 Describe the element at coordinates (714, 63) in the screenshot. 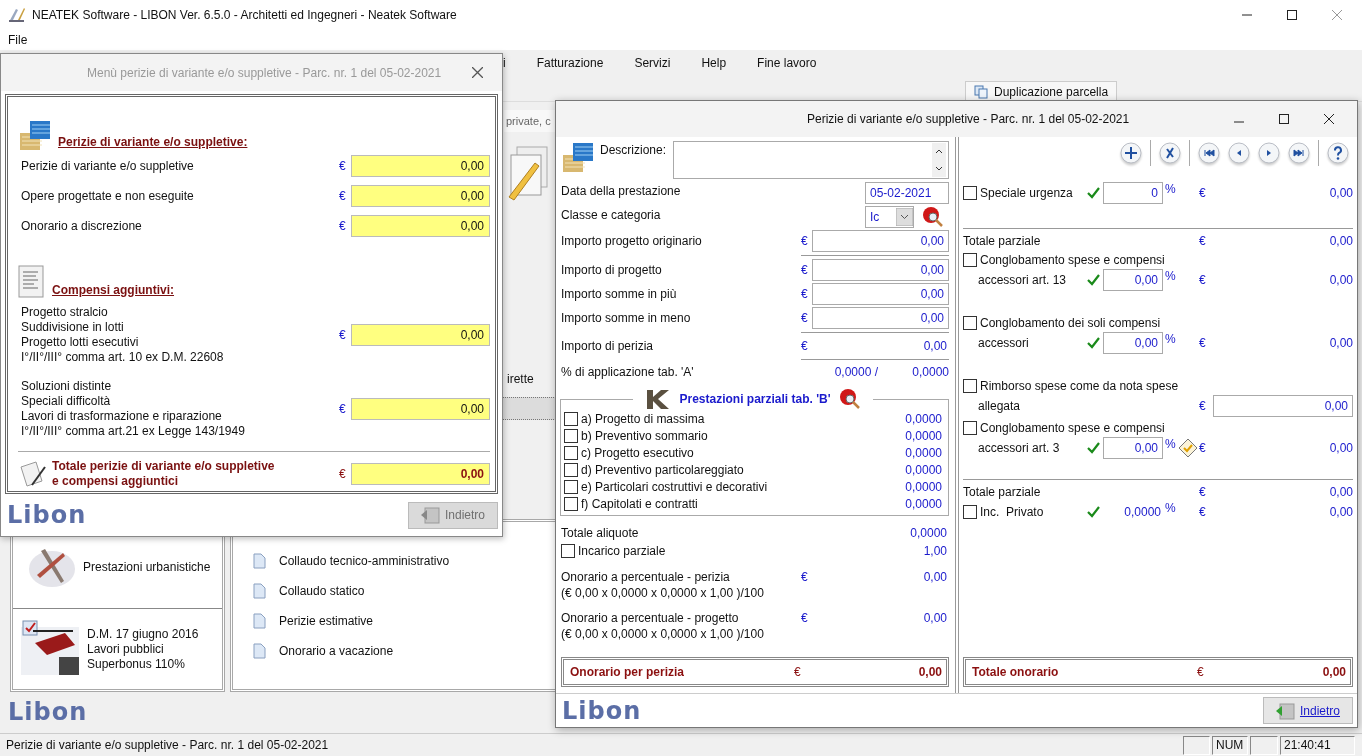

I see `menu-item: Help` at that location.